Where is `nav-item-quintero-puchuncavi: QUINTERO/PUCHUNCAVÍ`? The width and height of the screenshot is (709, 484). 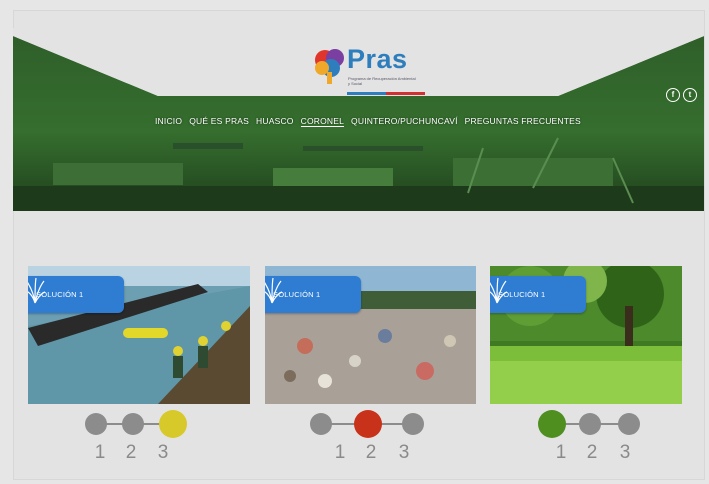 nav-item-quintero-puchuncavi: QUINTERO/PUCHUNCAVÍ is located at coordinates (404, 121).